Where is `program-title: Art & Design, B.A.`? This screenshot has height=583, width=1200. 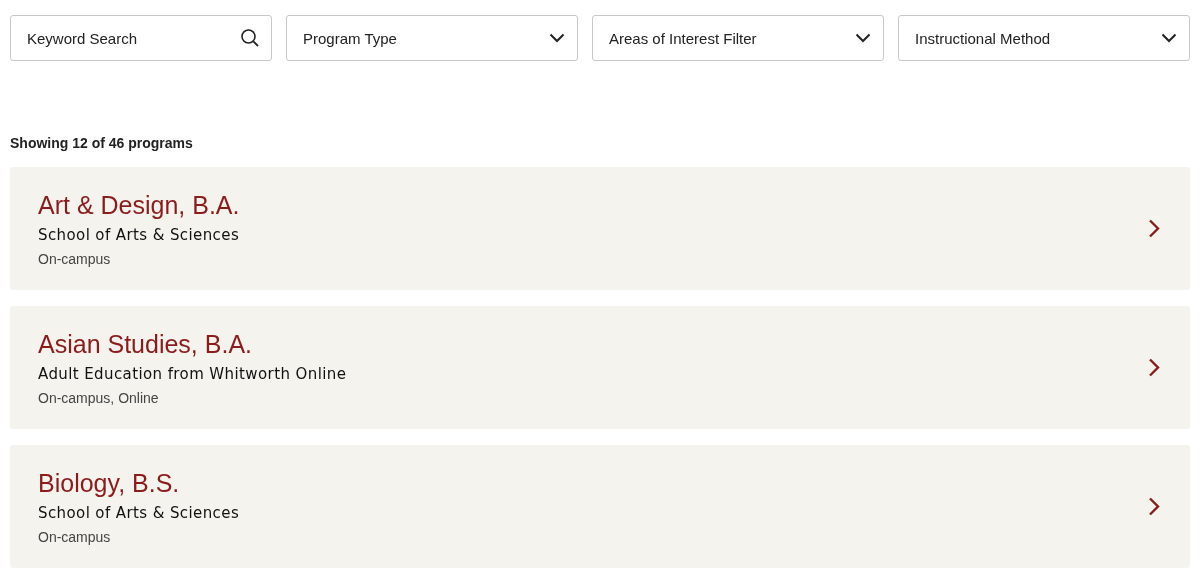
program-title: Art & Design, B.A. is located at coordinates (139, 205).